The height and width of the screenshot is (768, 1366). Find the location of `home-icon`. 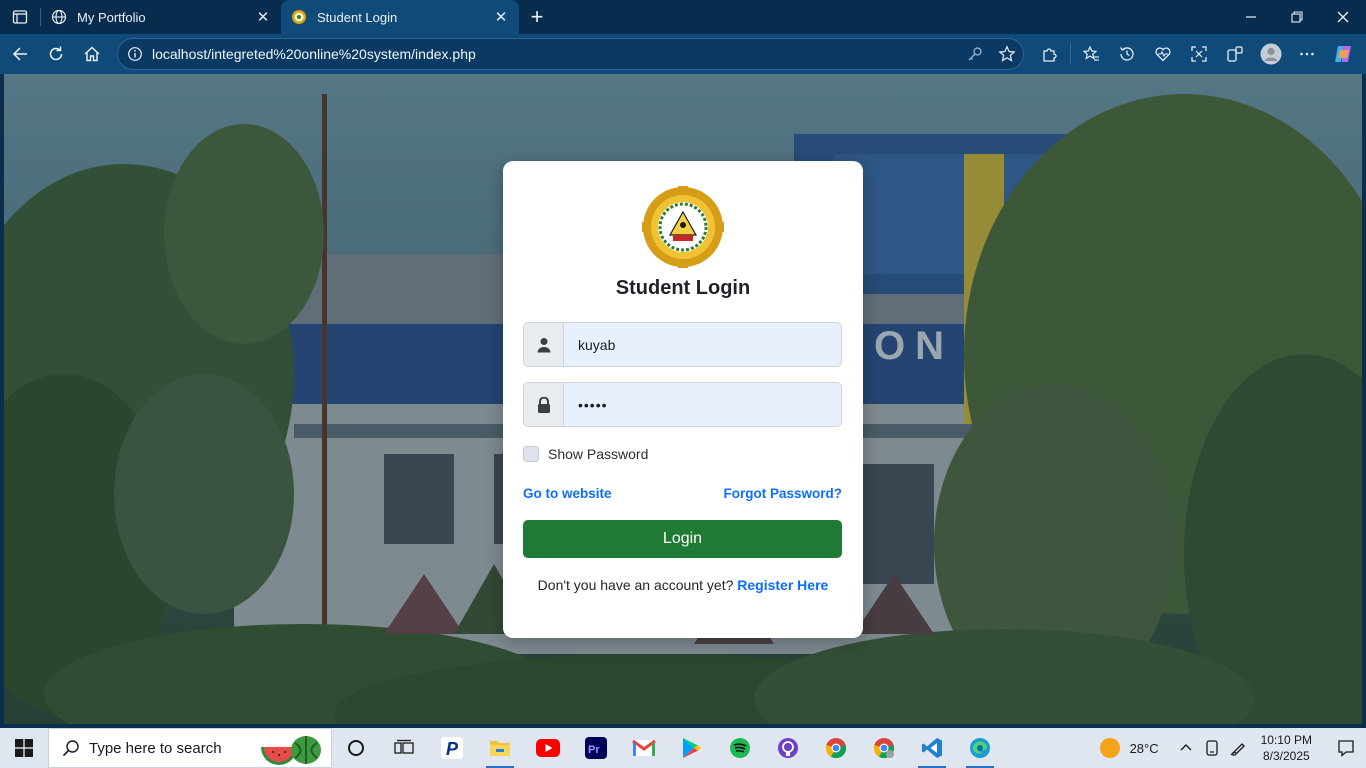

home-icon is located at coordinates (92, 54).